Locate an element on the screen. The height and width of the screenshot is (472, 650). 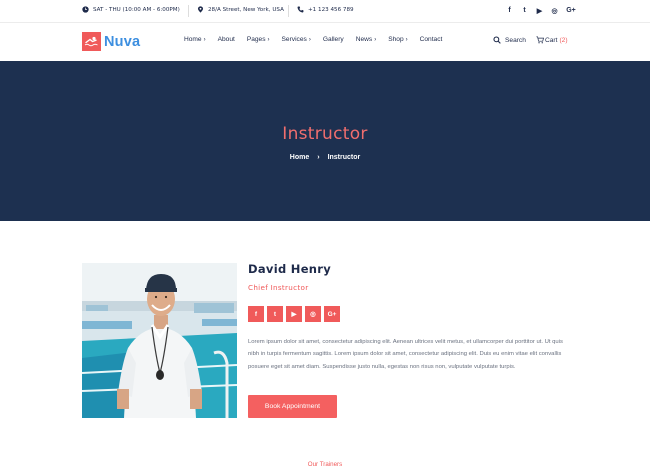
phone-icon is located at coordinates (300, 9).